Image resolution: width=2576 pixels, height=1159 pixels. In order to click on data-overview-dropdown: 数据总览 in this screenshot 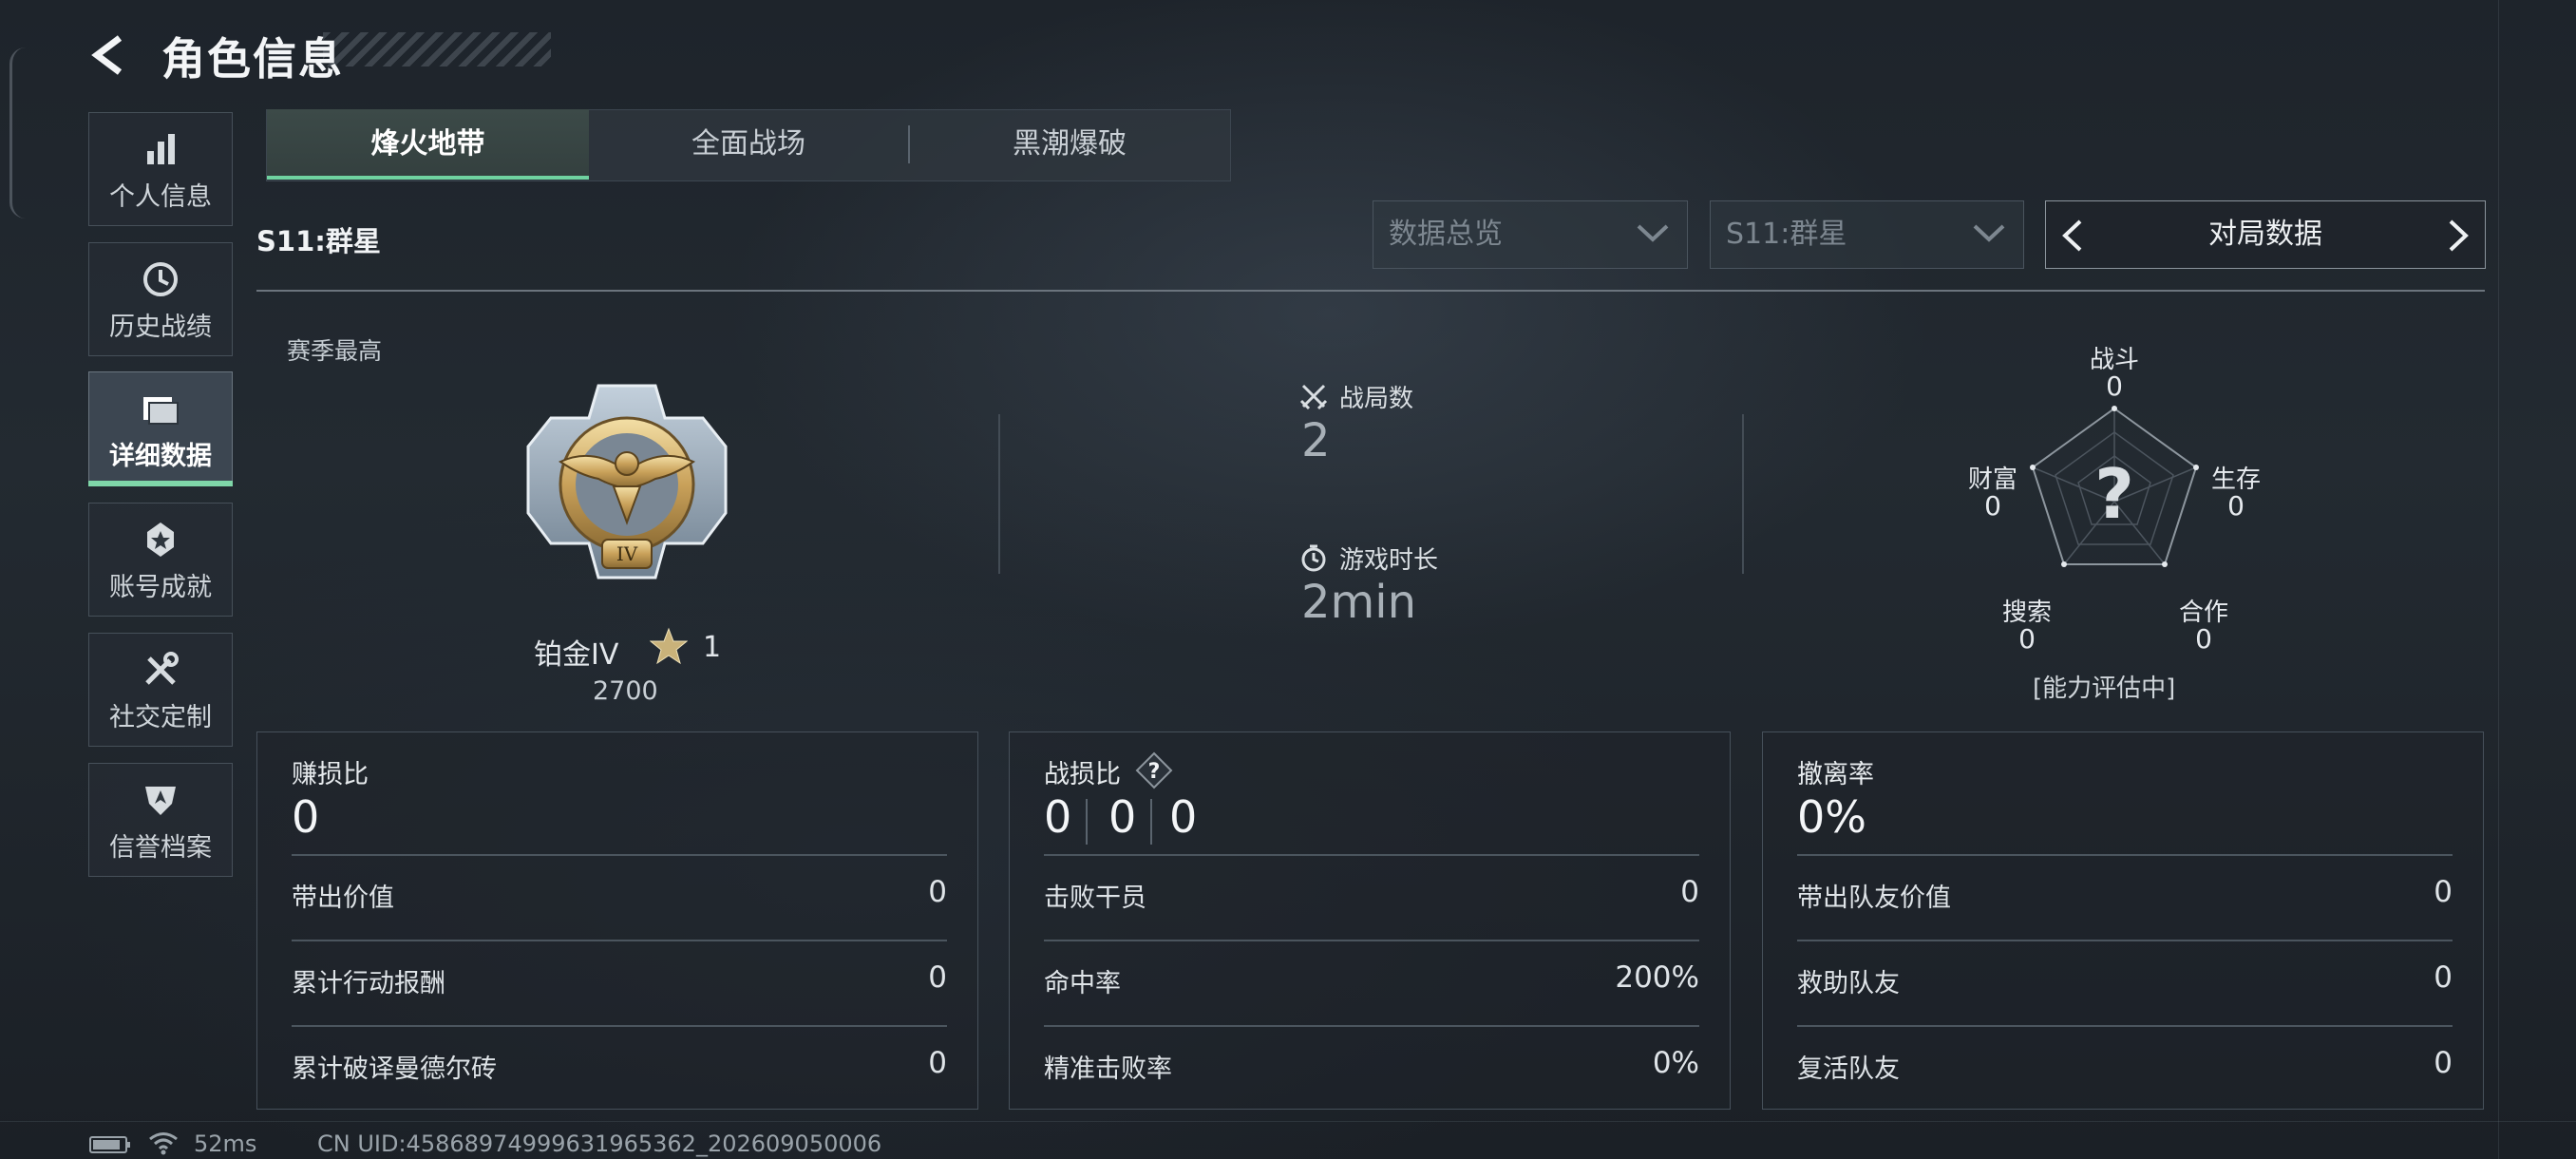, I will do `click(1530, 234)`.